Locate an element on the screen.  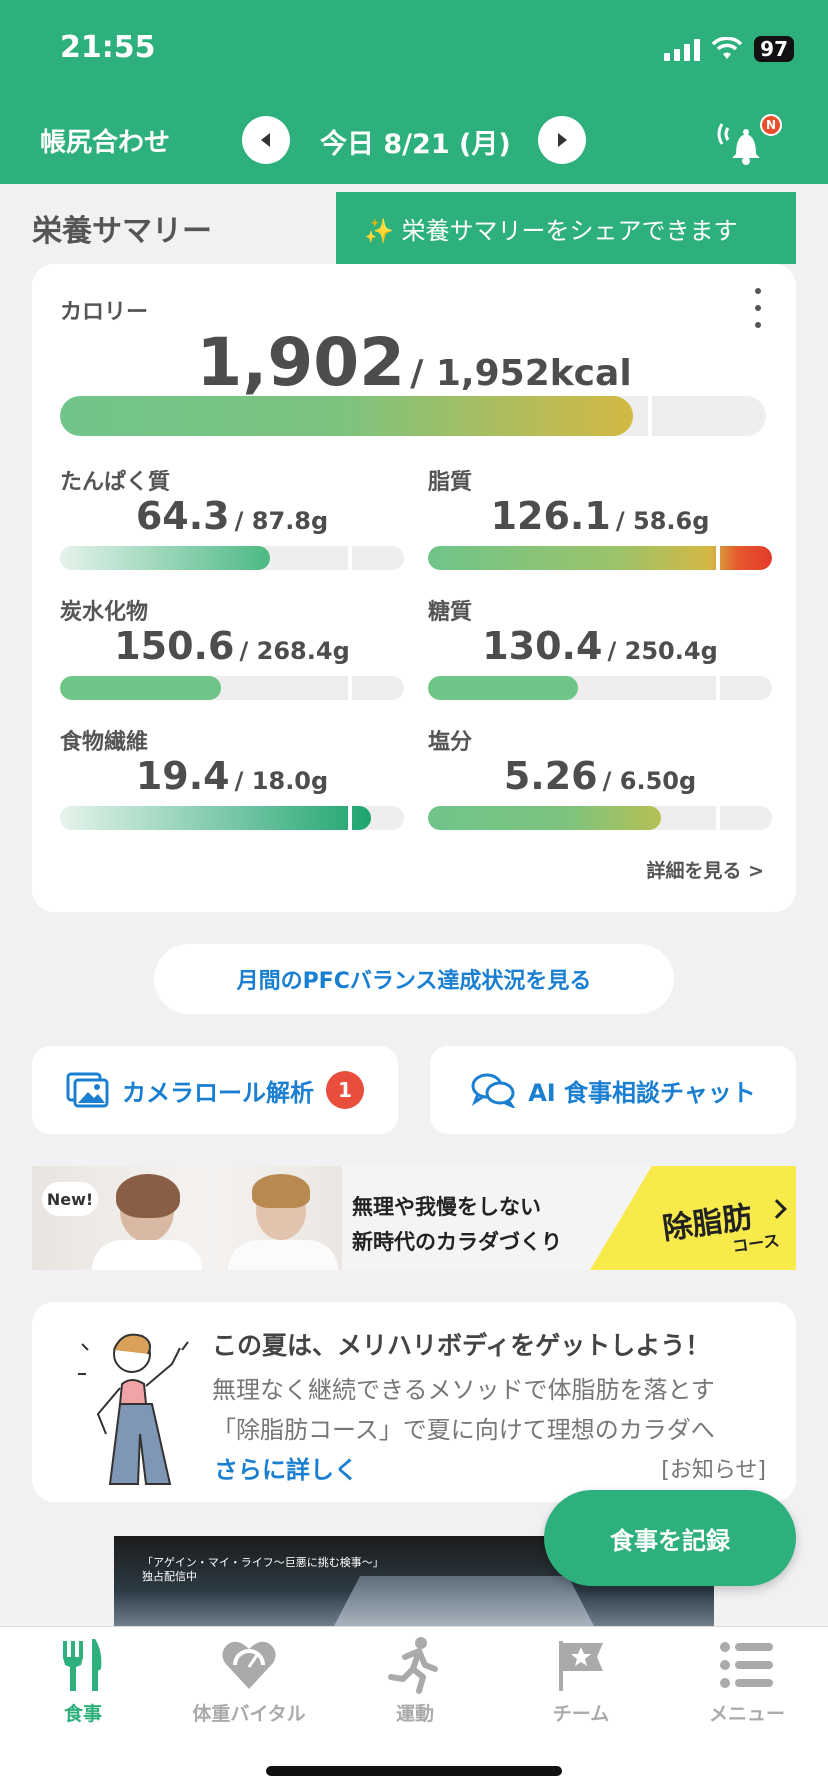
fork-knife-icon is located at coordinates (82, 1665).